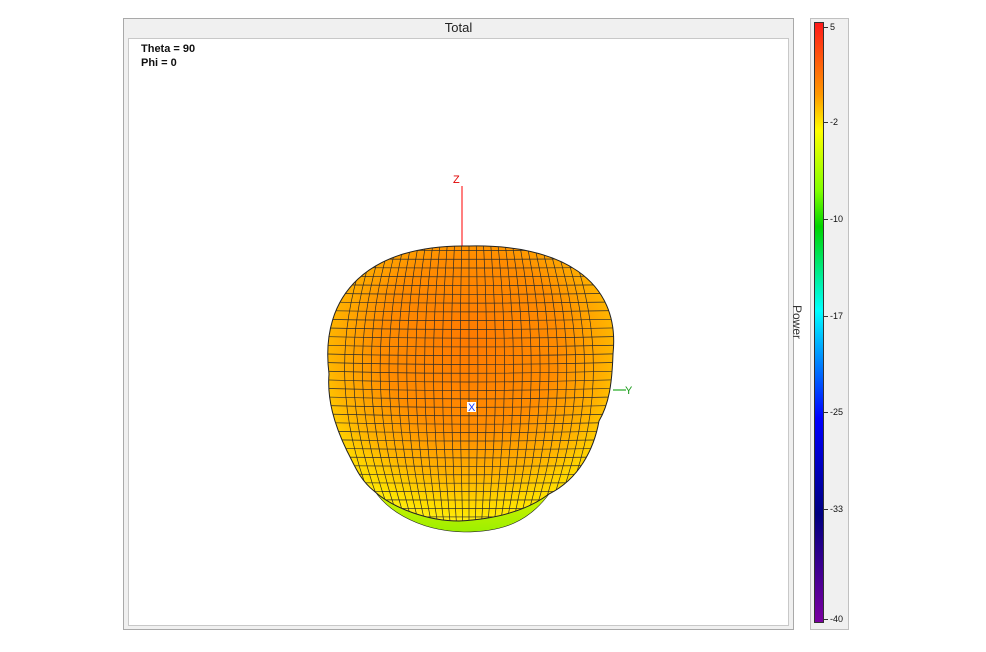 The width and height of the screenshot is (986, 652). Describe the element at coordinates (834, 122) in the screenshot. I see `colorbar-tick-label: -2` at that location.